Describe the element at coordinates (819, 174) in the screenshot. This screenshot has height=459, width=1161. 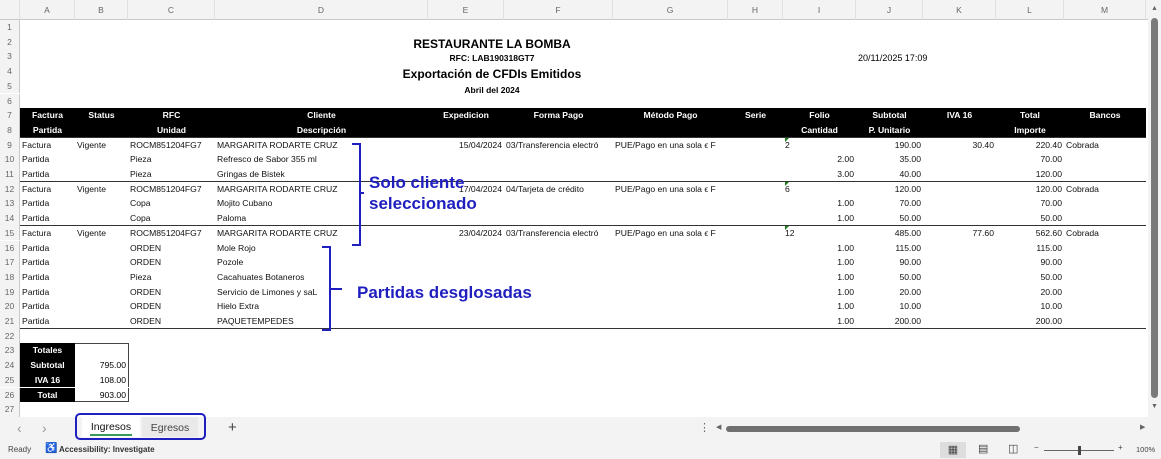
I see `cell-i: 3.00` at that location.